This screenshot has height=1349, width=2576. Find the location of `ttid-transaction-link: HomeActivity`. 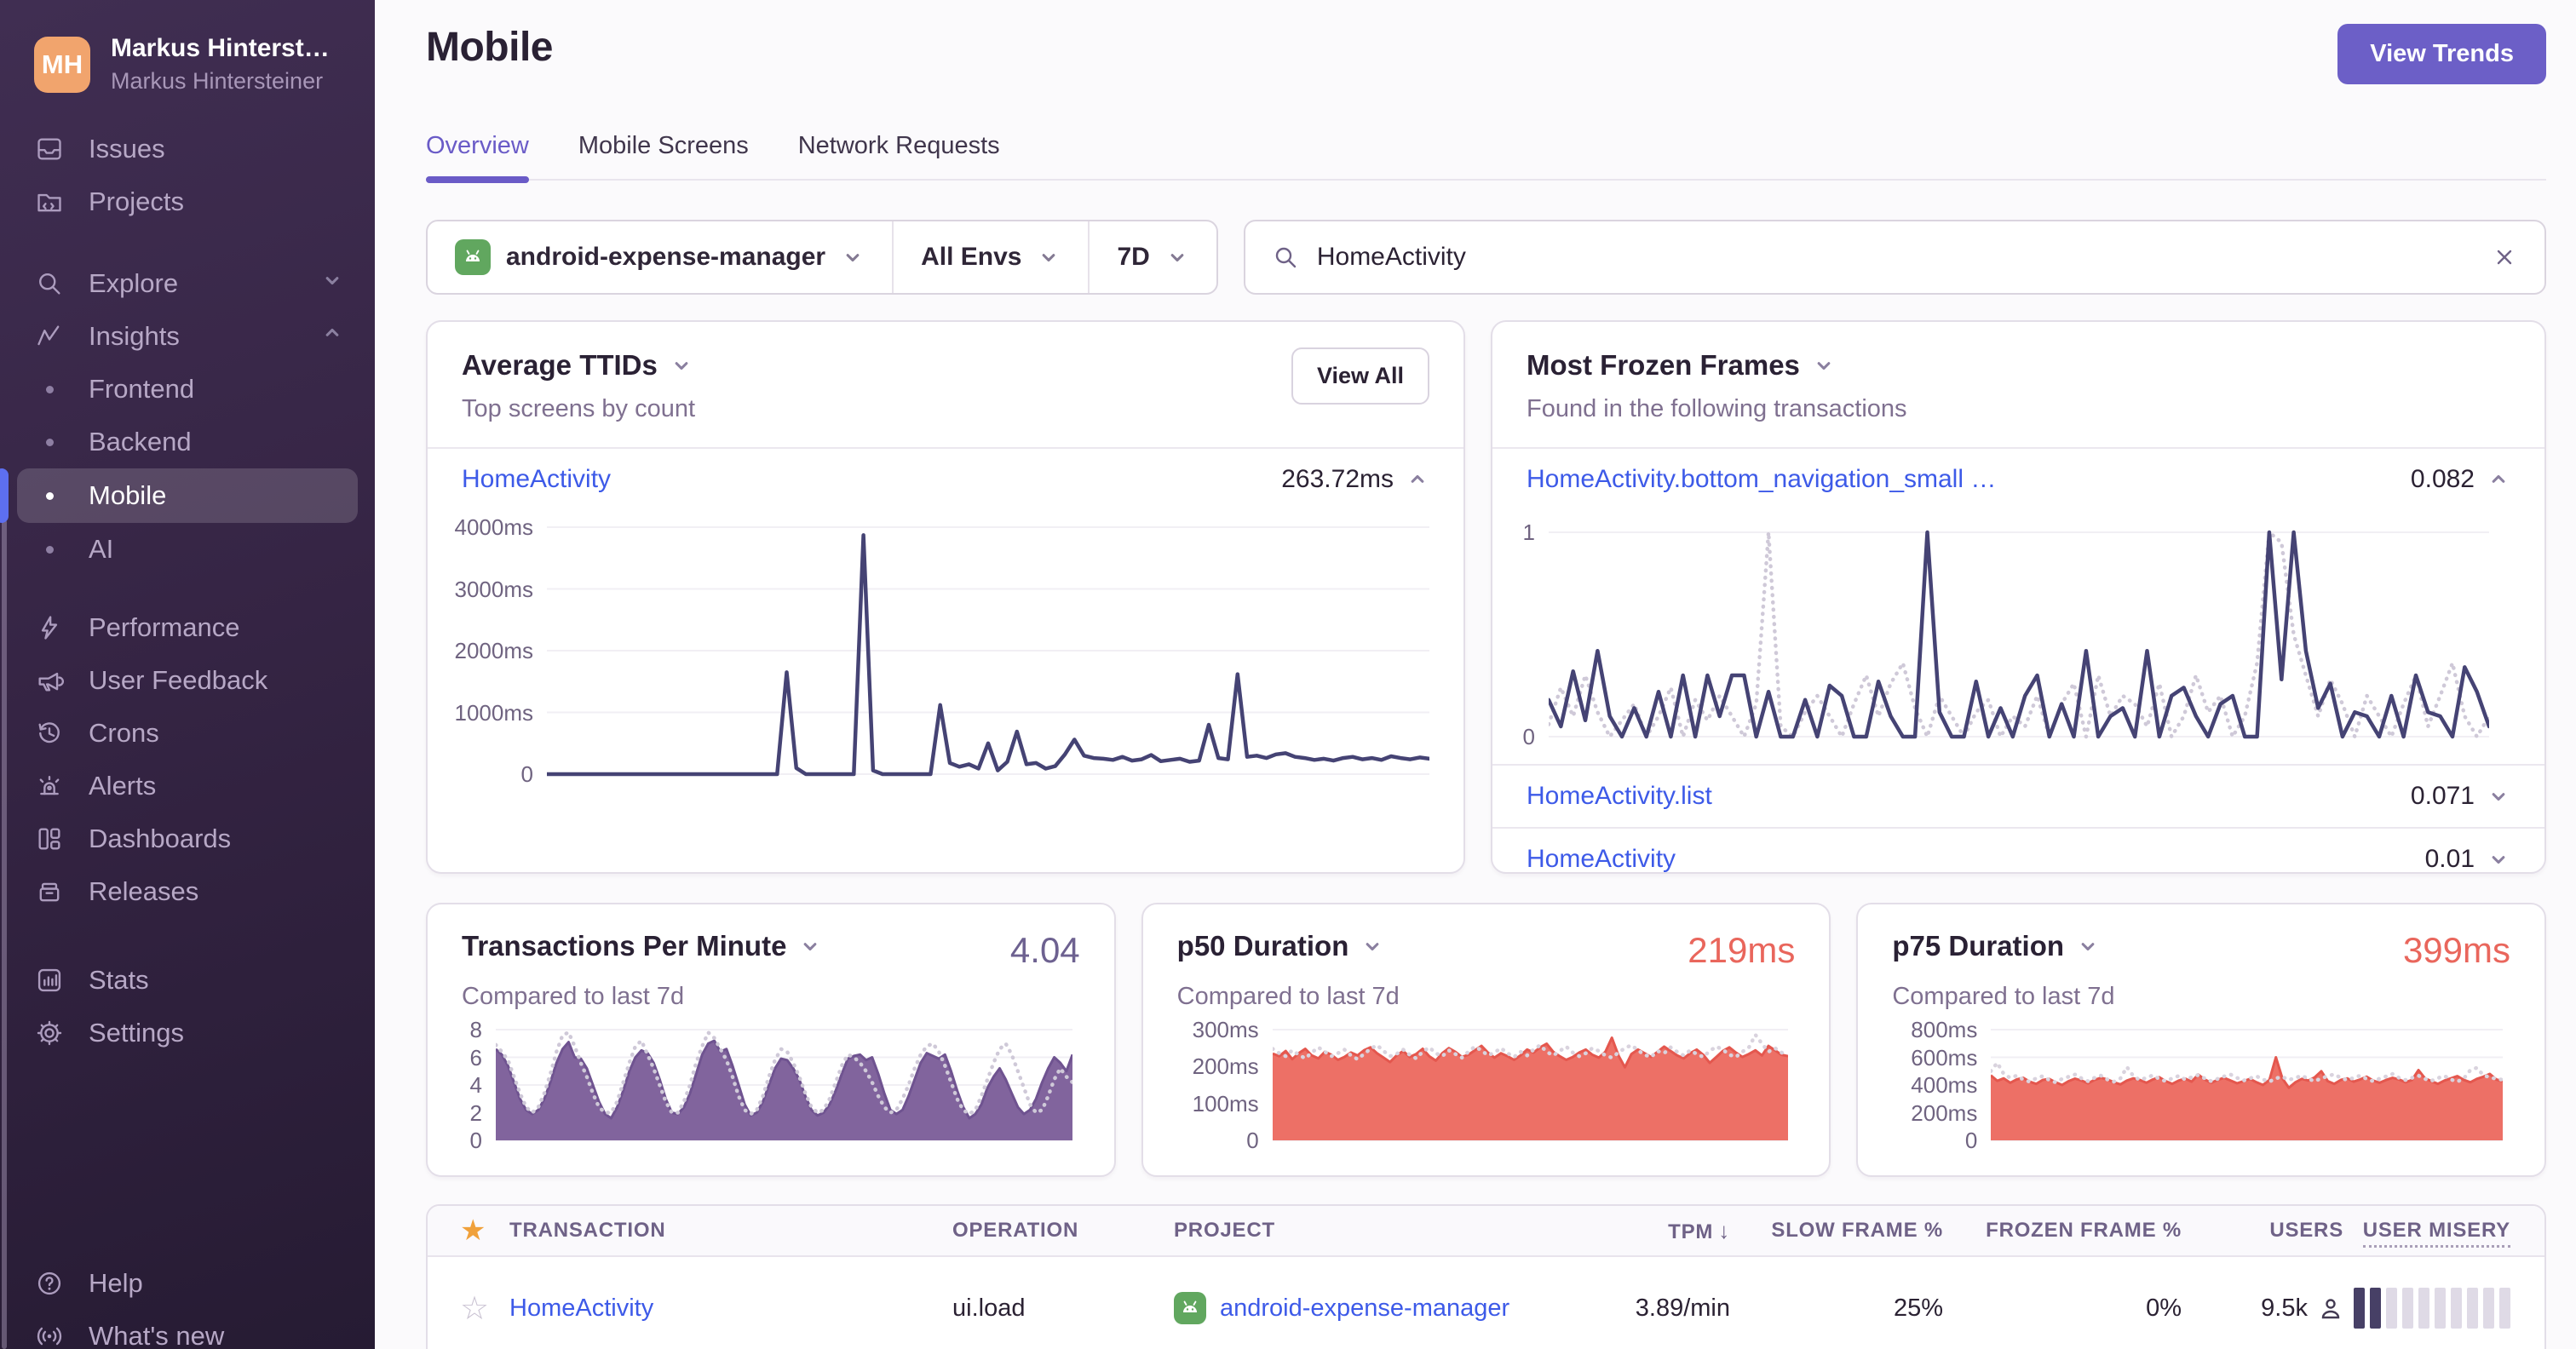

ttid-transaction-link: HomeActivity is located at coordinates (536, 480).